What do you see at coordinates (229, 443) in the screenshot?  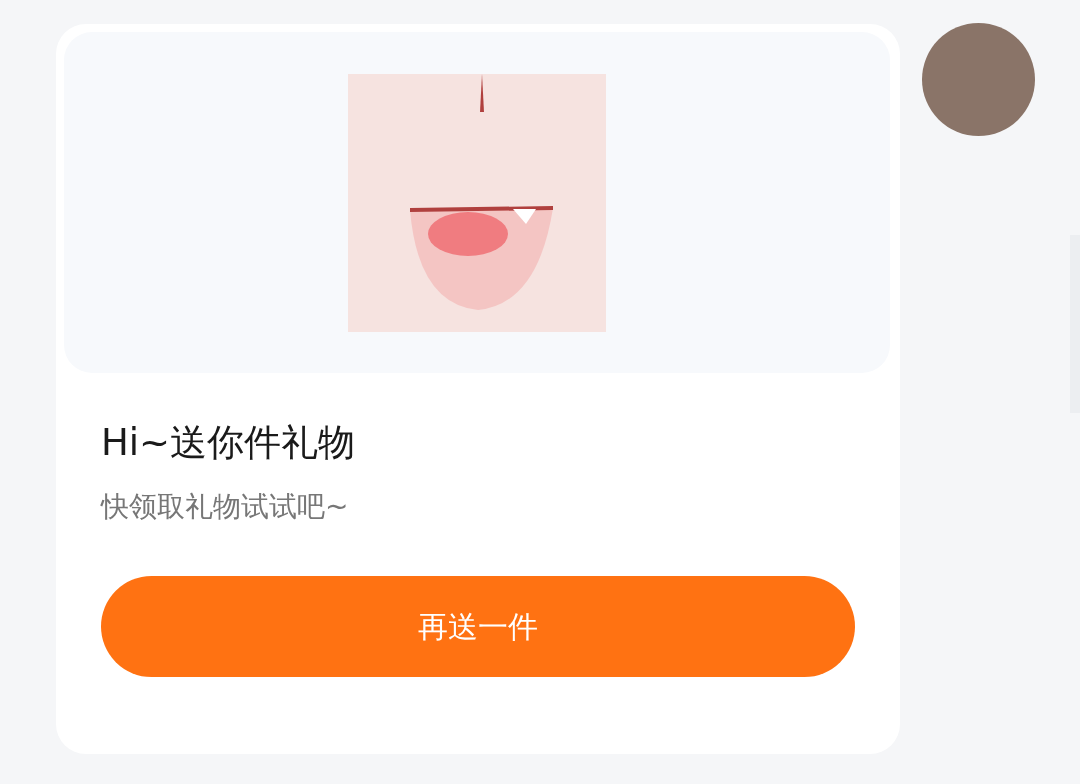 I see `message-title: Hi~送你件礼物` at bounding box center [229, 443].